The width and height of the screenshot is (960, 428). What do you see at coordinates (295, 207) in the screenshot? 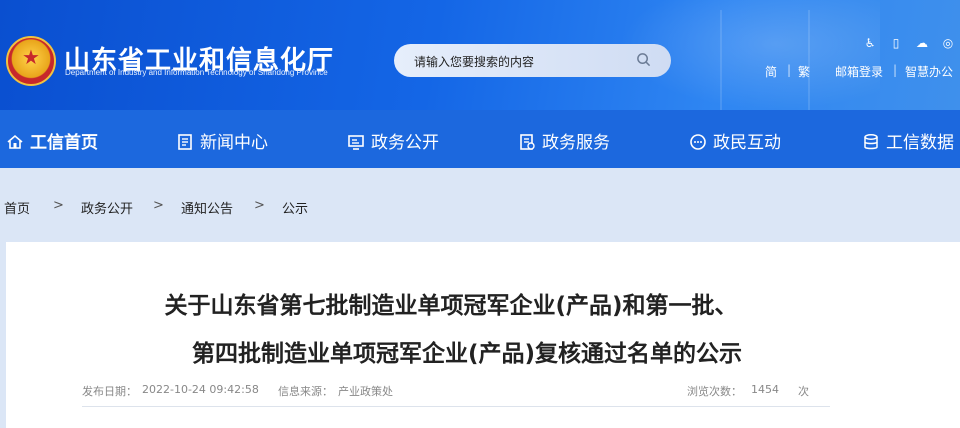
I see `breadcrumb-publicity: 公示` at bounding box center [295, 207].